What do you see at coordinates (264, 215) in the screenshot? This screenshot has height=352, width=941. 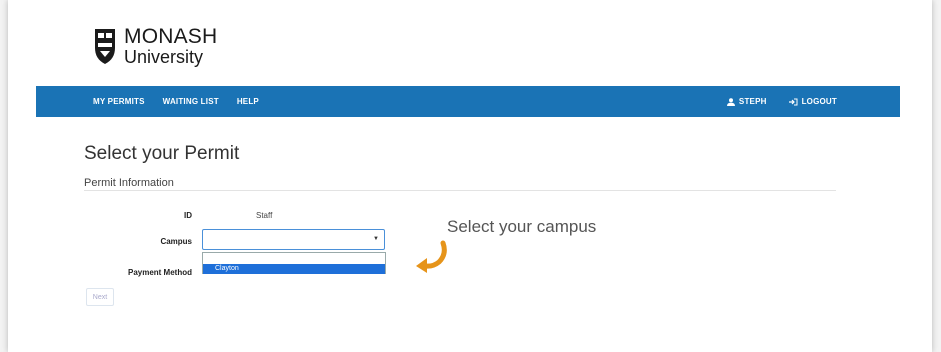 I see `id-value: Staff` at bounding box center [264, 215].